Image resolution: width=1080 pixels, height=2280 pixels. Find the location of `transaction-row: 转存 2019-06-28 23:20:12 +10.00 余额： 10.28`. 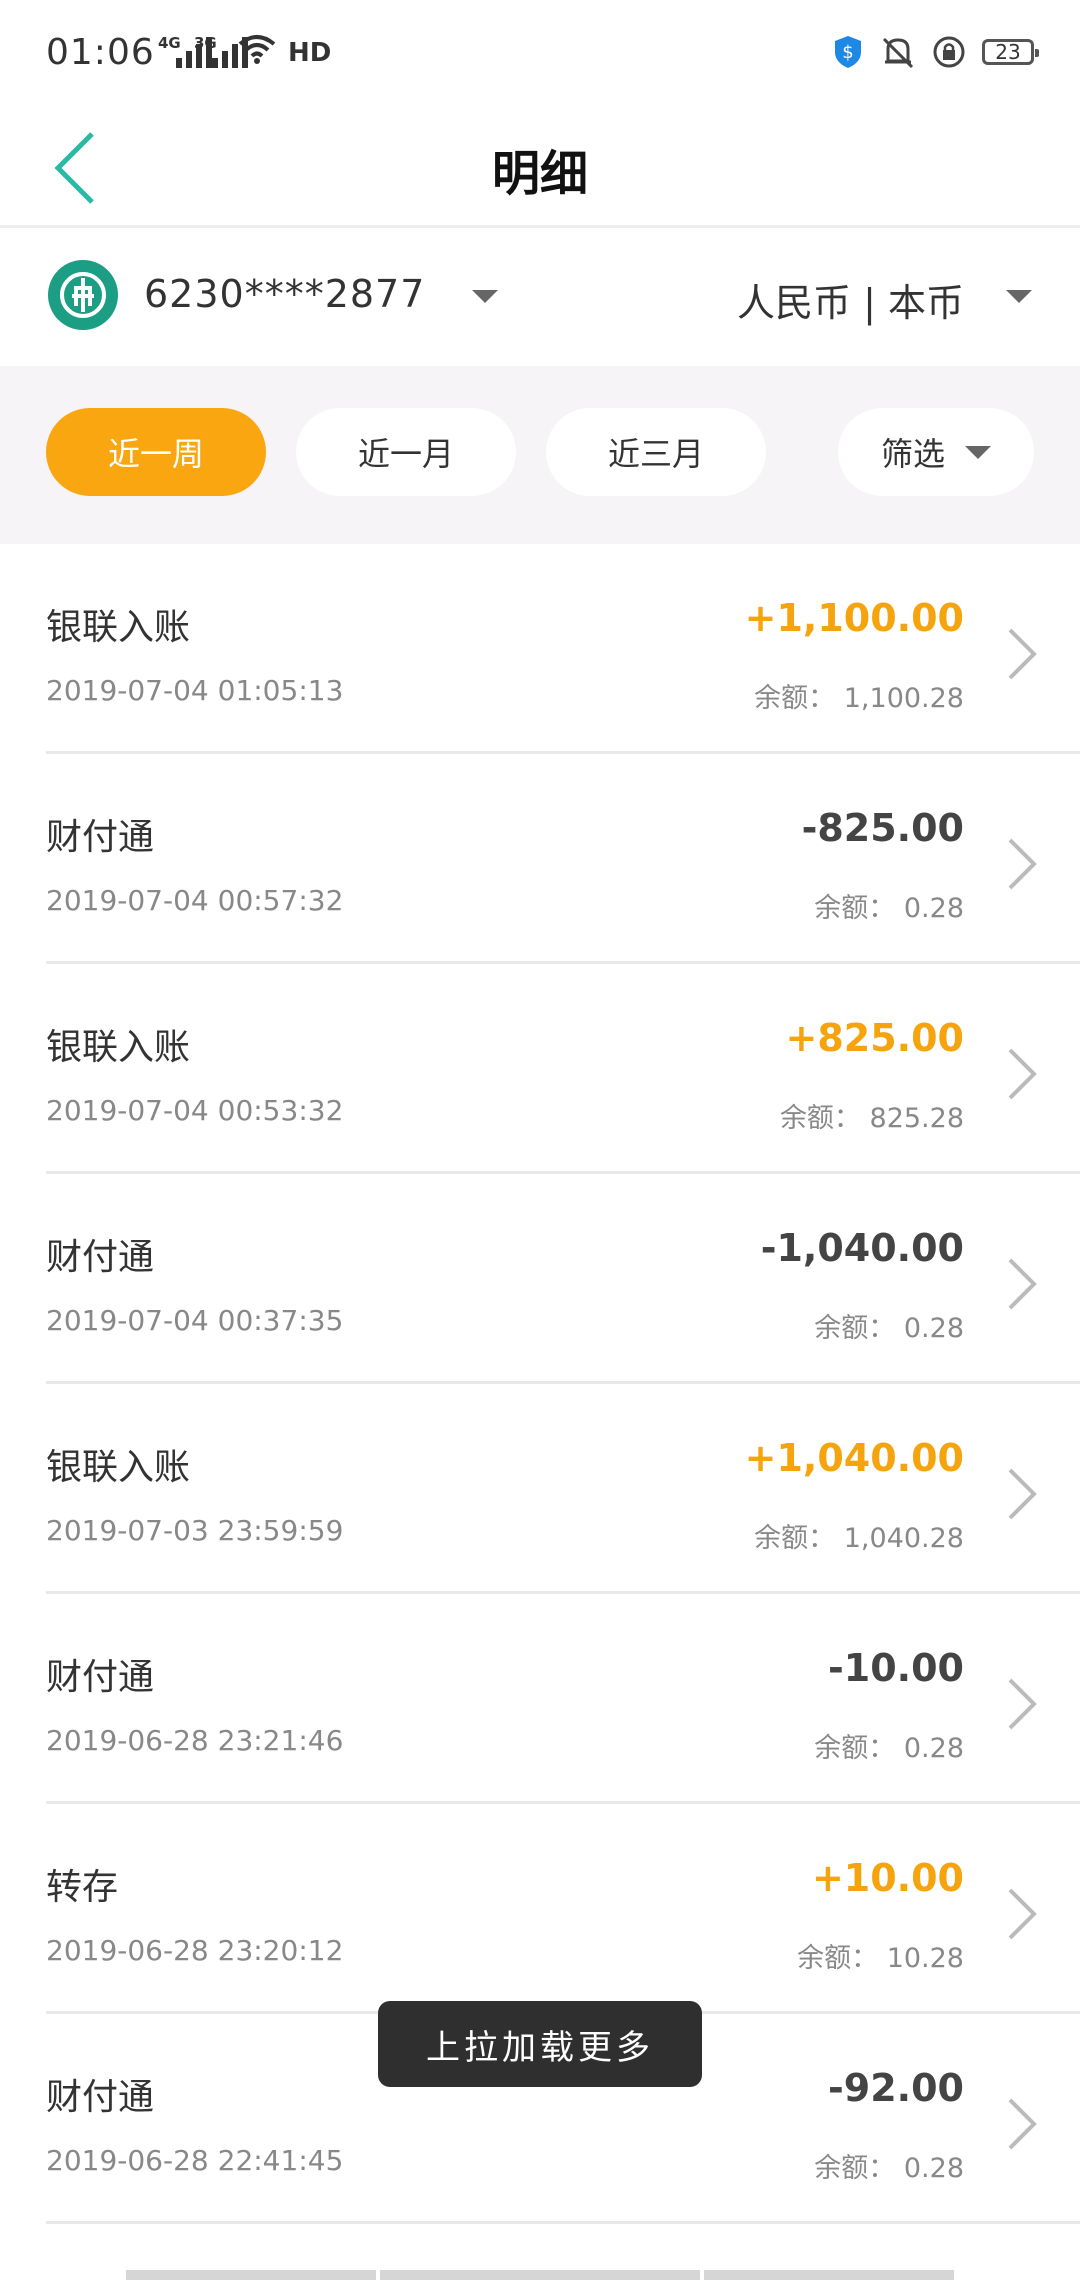

transaction-row: 转存 2019-06-28 23:20:12 +10.00 余额： 10.28 is located at coordinates (563, 1909).